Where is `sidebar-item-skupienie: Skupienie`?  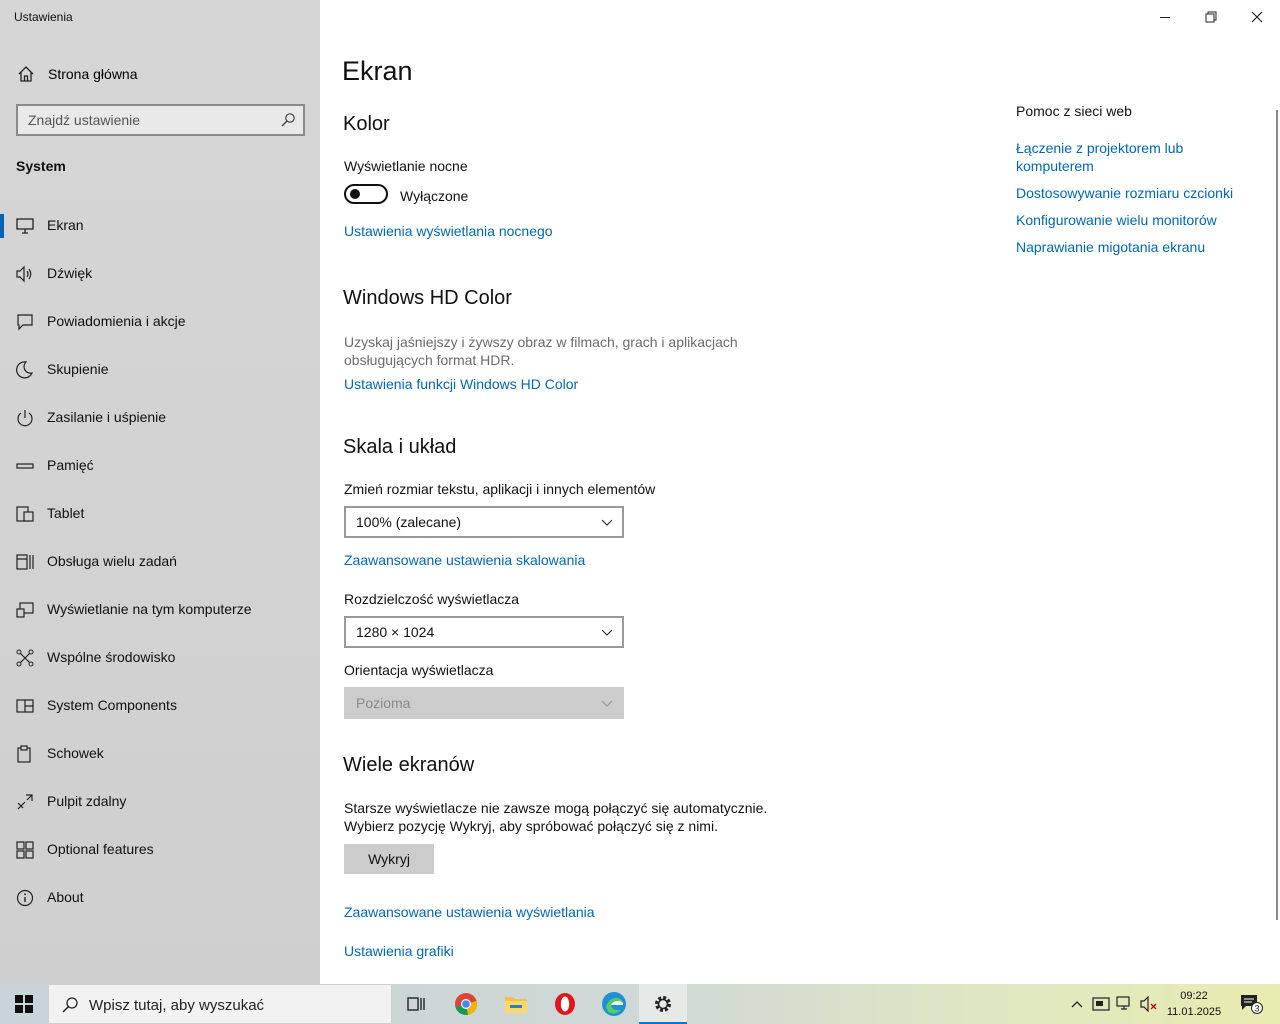 sidebar-item-skupienie: Skupienie is located at coordinates (160, 370).